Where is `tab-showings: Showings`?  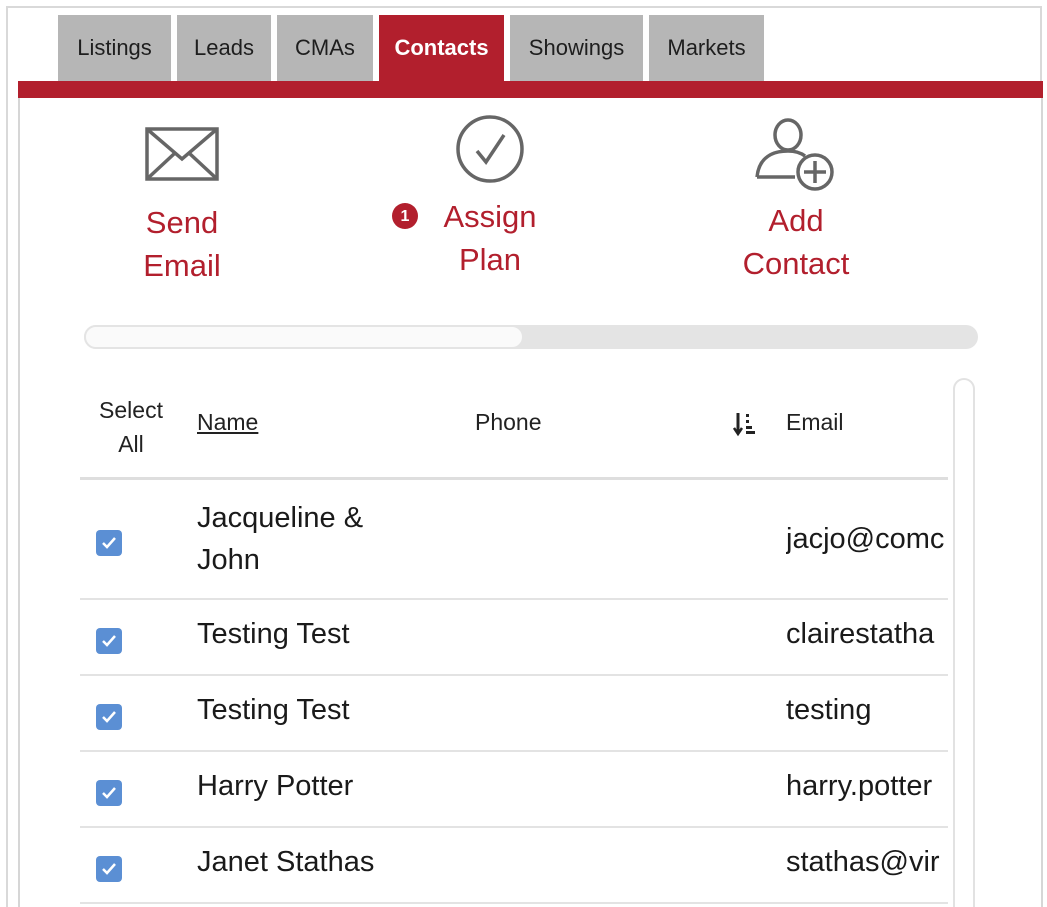
tab-showings: Showings is located at coordinates (576, 48).